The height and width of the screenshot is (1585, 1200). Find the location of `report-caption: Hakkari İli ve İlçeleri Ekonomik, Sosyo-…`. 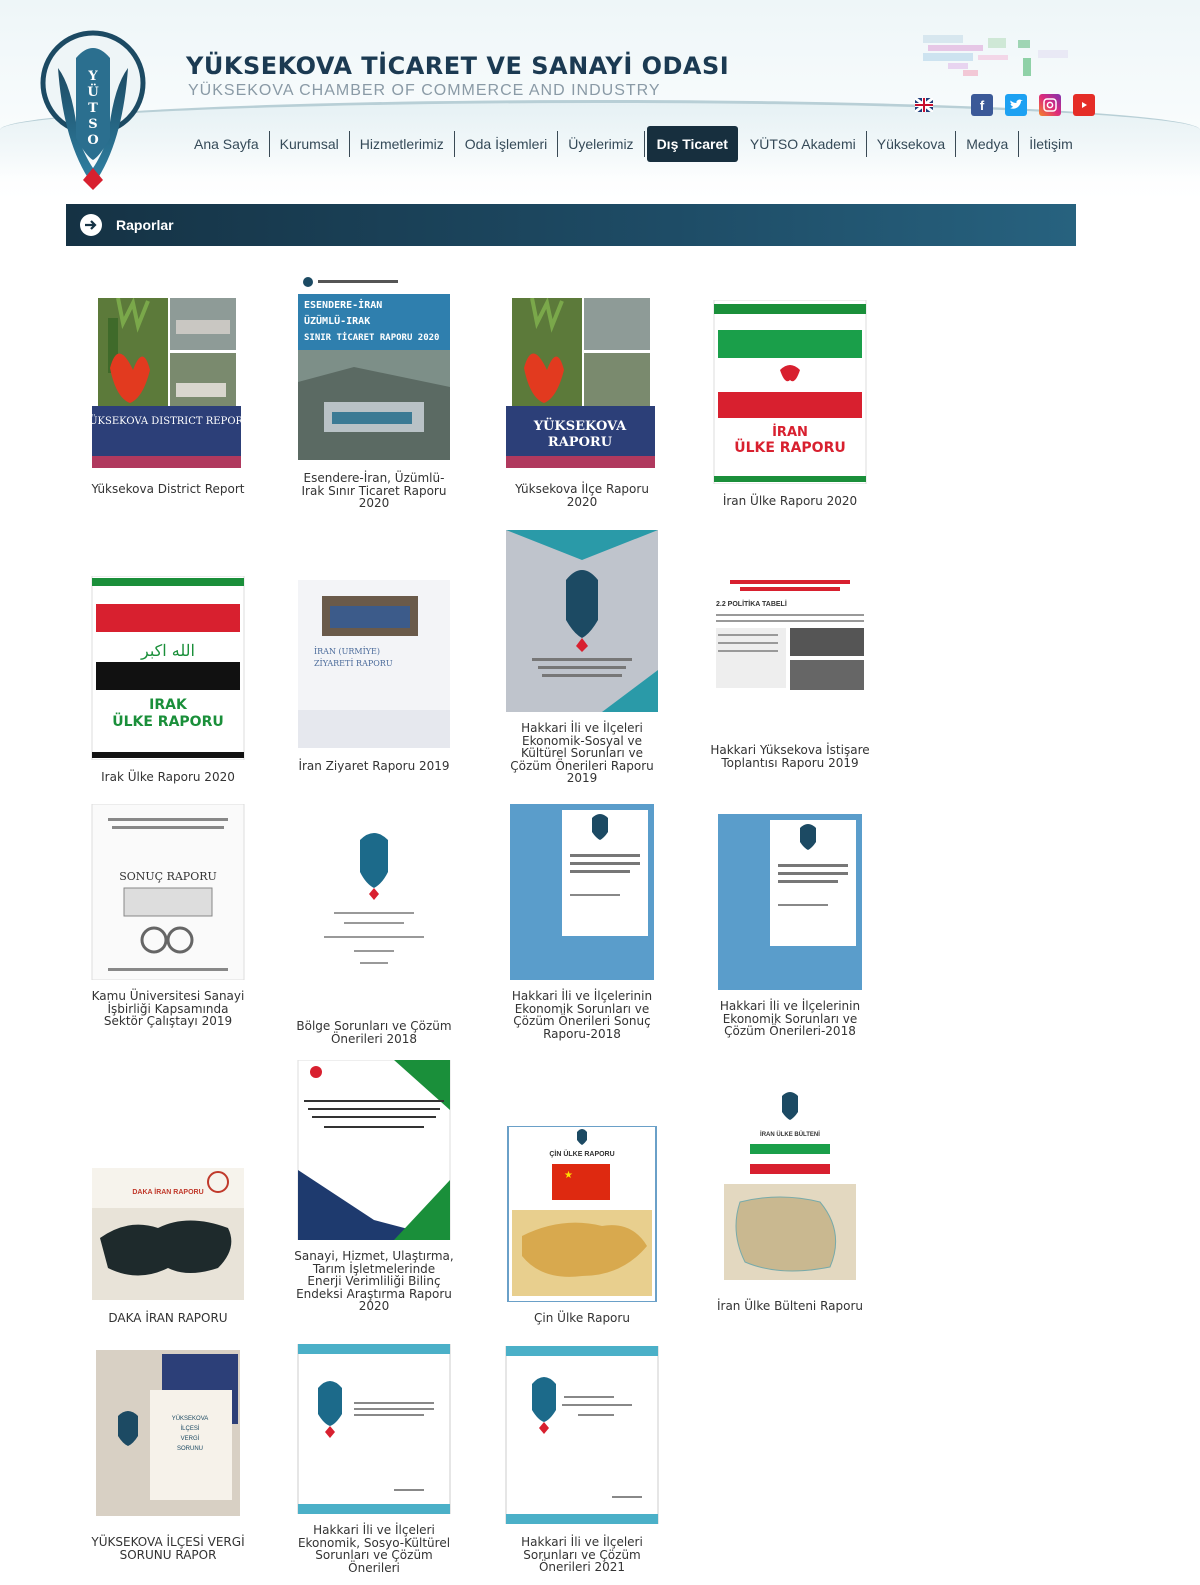

report-caption: Hakkari İli ve İlçeleri Ekonomik, Sosyo-… is located at coordinates (374, 1549).